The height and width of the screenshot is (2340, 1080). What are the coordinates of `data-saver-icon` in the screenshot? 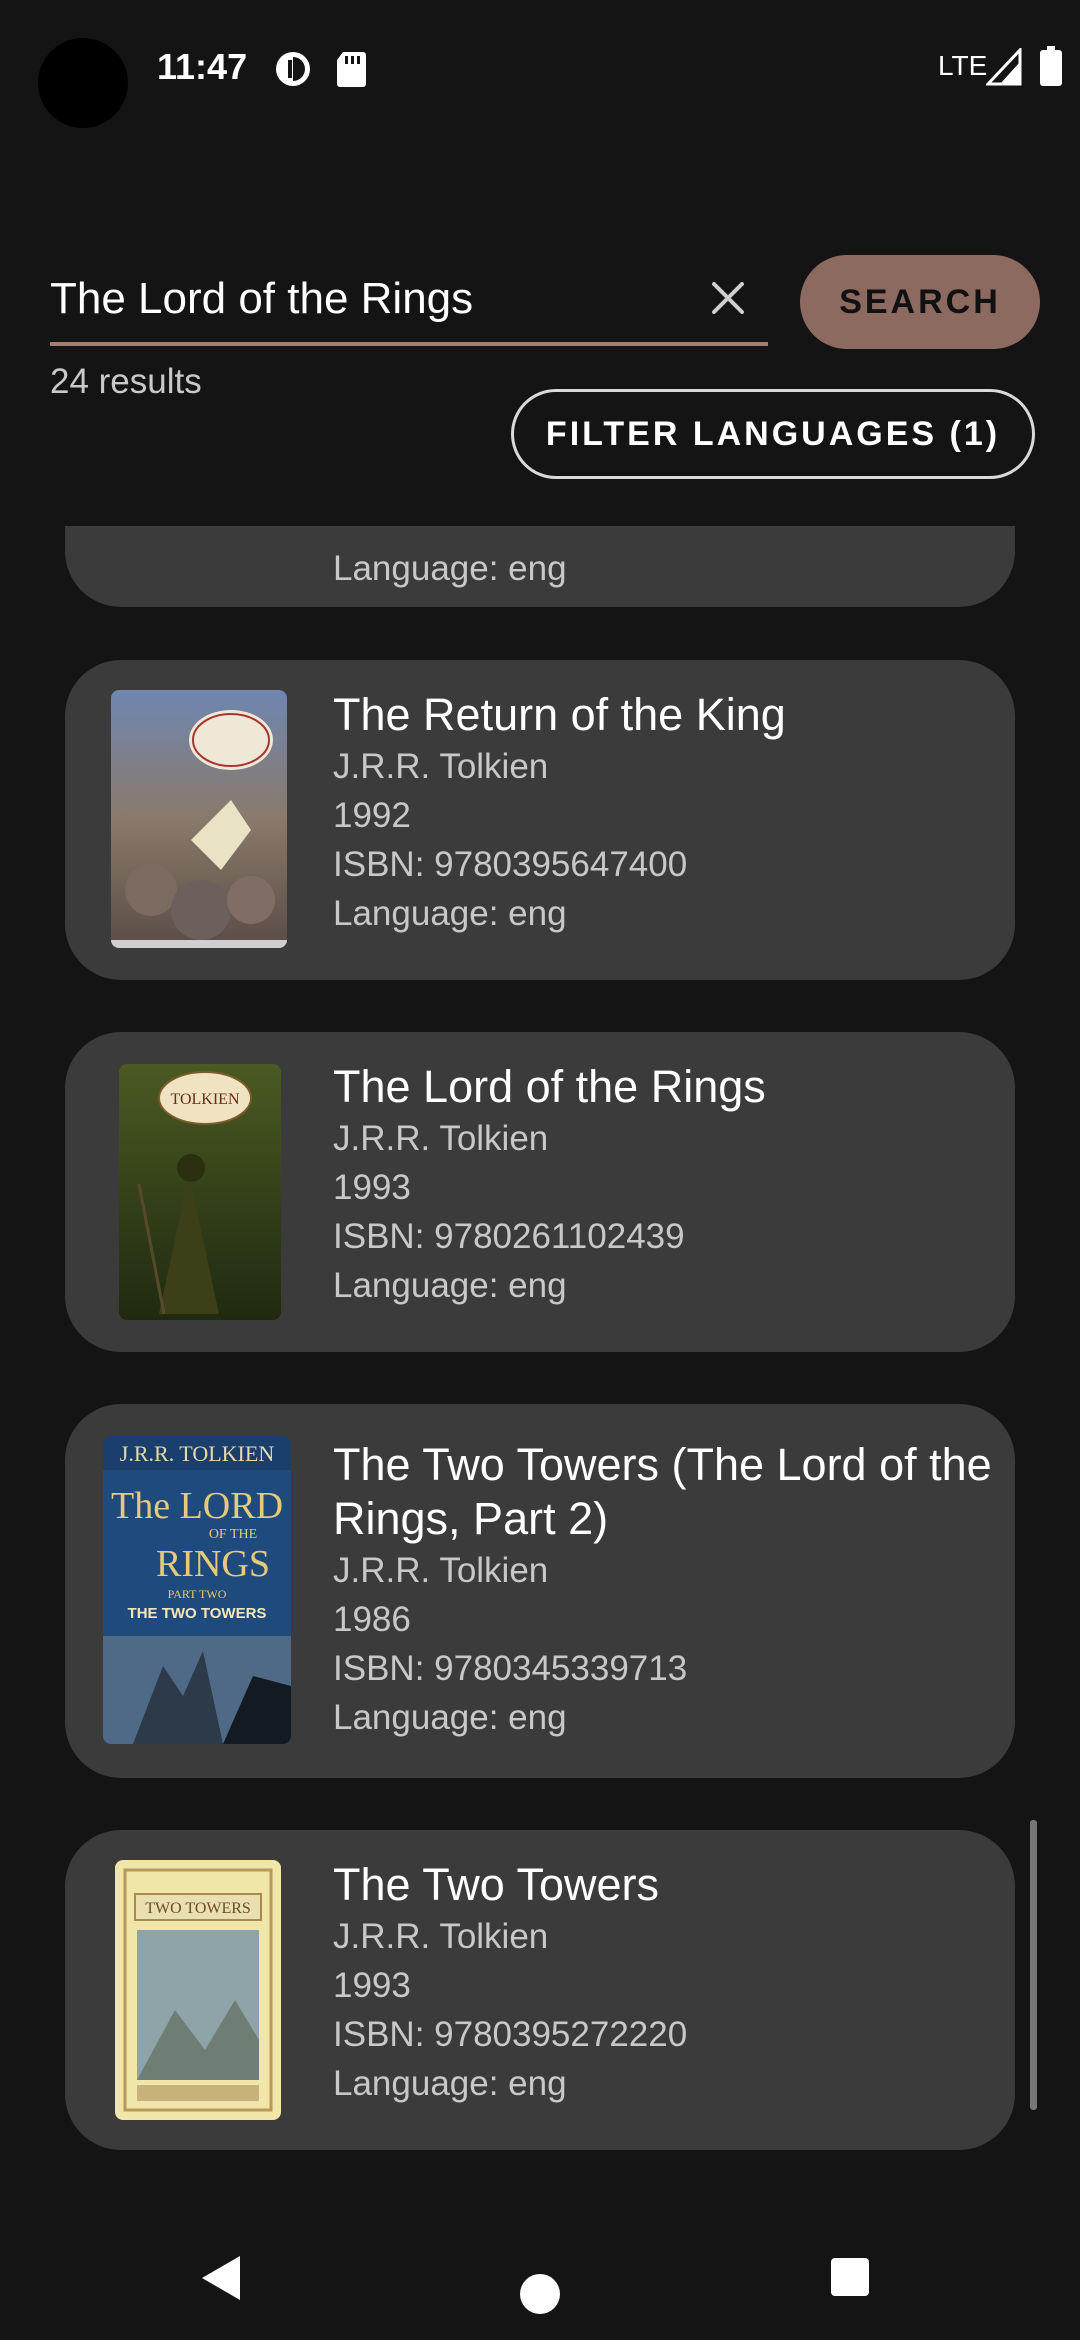 It's located at (293, 69).